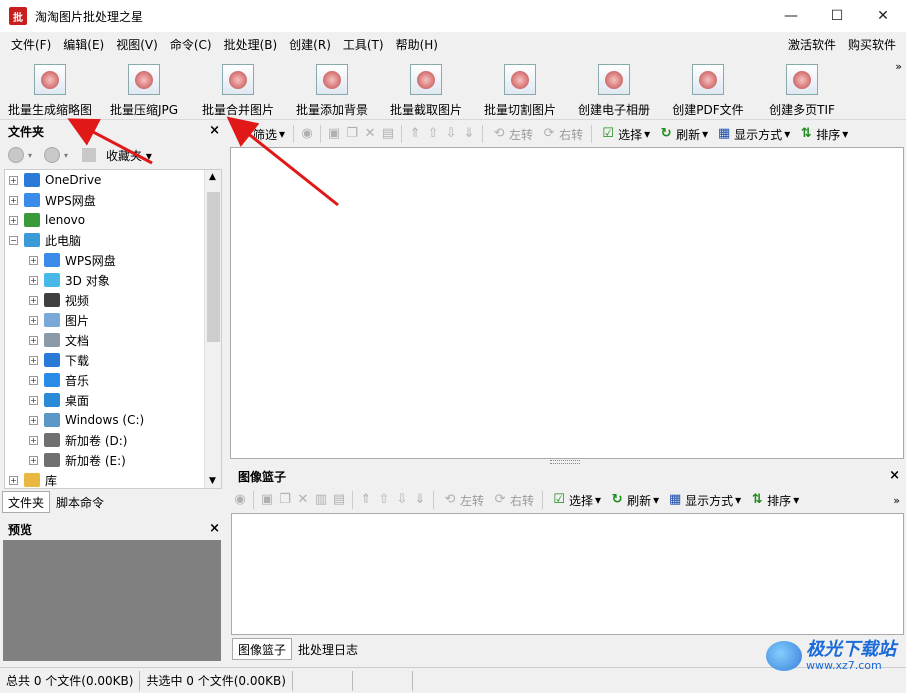 The height and width of the screenshot is (693, 906). What do you see at coordinates (33, 479) in the screenshot?
I see `tree-item: + 库` at bounding box center [33, 479].